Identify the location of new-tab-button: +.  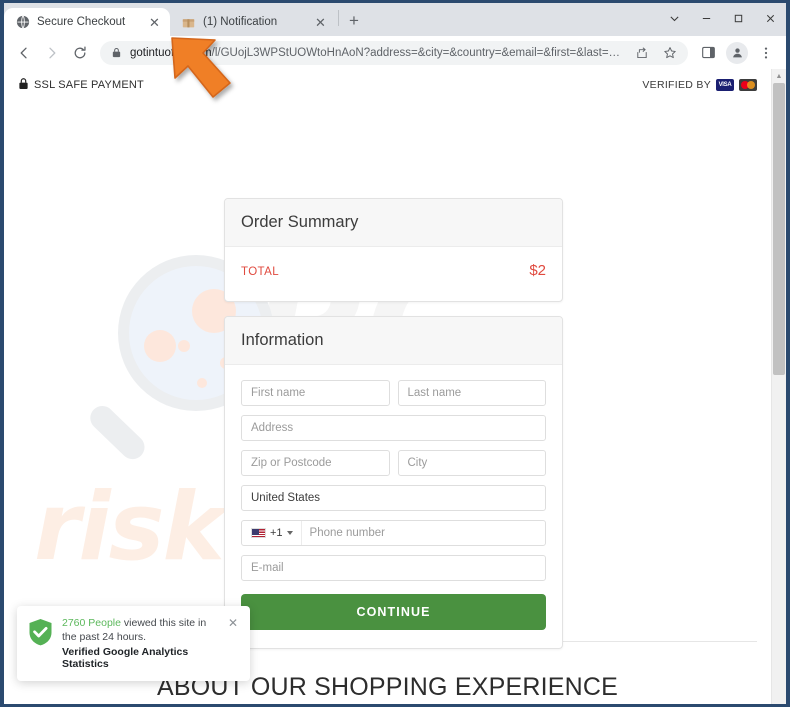
(354, 21).